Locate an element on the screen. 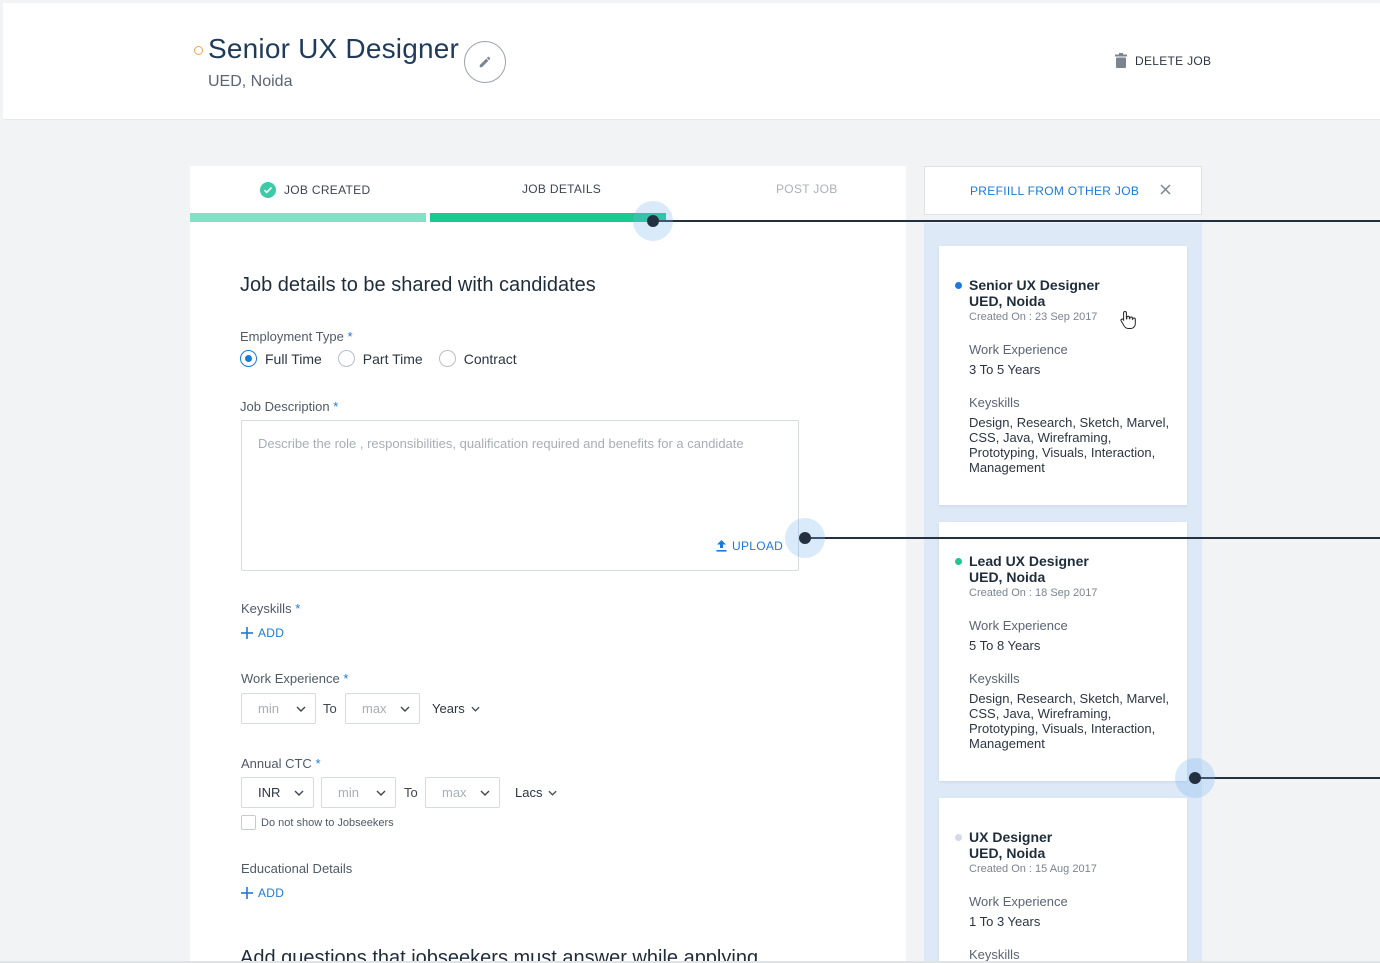 The width and height of the screenshot is (1380, 963). hand-cursor-icon is located at coordinates (1128, 319).